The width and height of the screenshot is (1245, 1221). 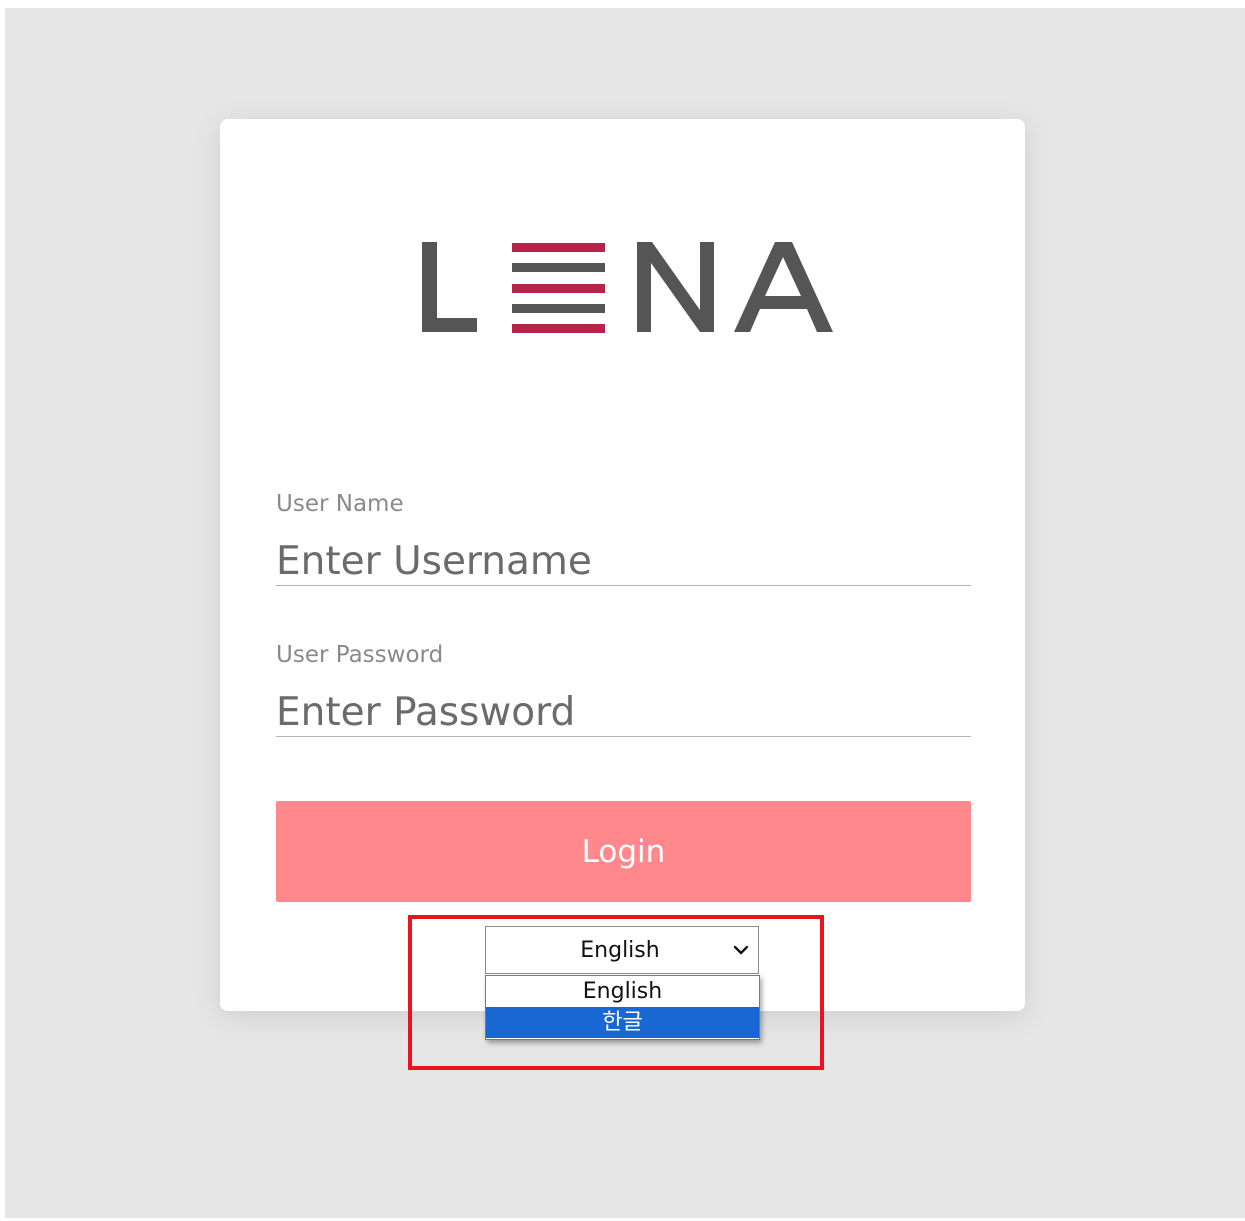 I want to click on password-input, so click(x=623, y=712).